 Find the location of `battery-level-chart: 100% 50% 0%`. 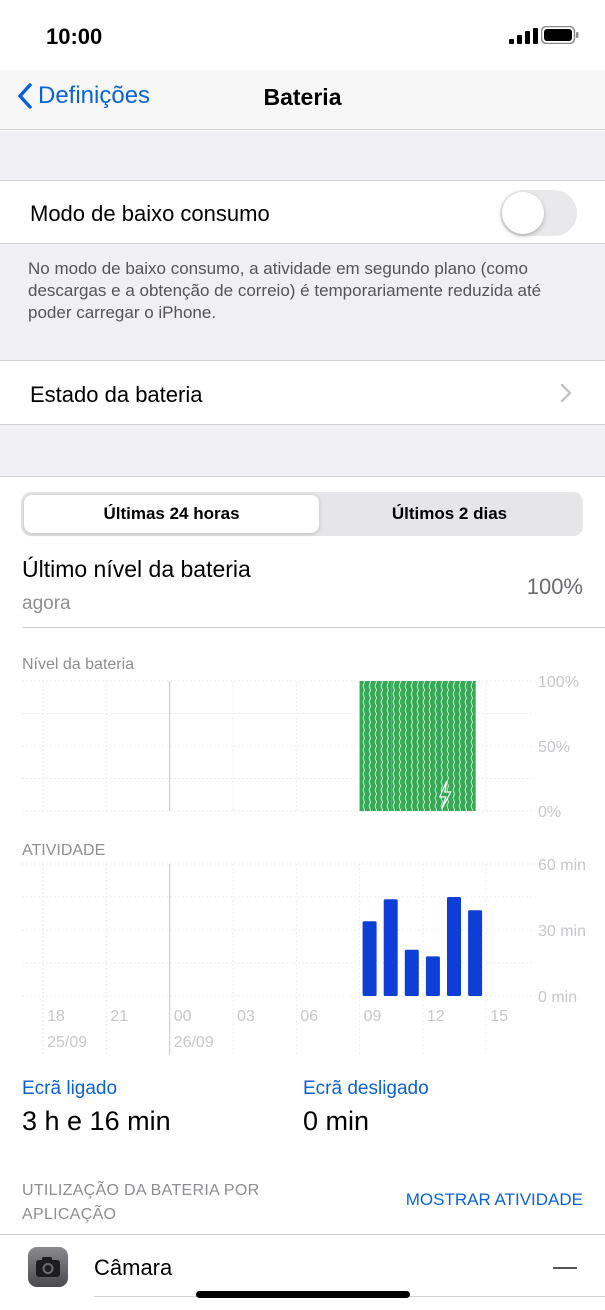

battery-level-chart: 100% 50% 0% is located at coordinates (300, 747).